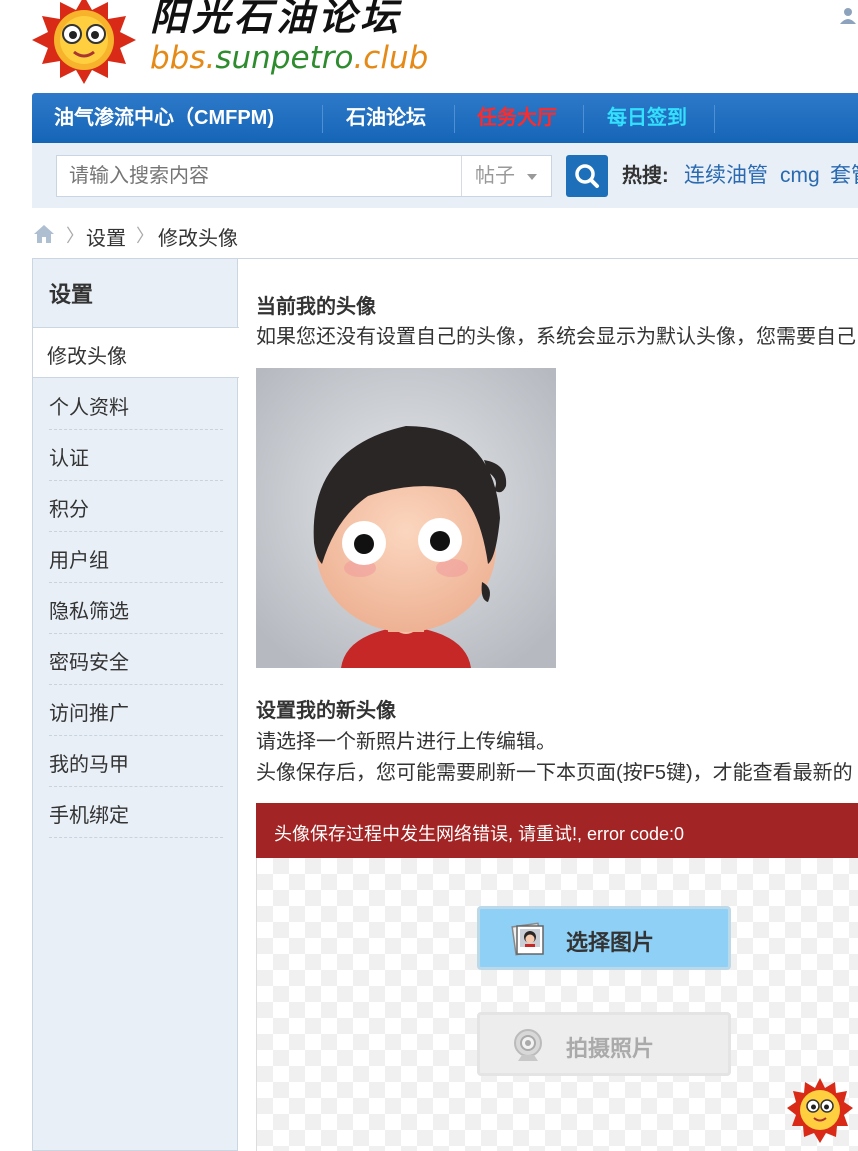 This screenshot has height=1151, width=858. What do you see at coordinates (844, 176) in the screenshot?
I see `hot-search-link: 套管` at bounding box center [844, 176].